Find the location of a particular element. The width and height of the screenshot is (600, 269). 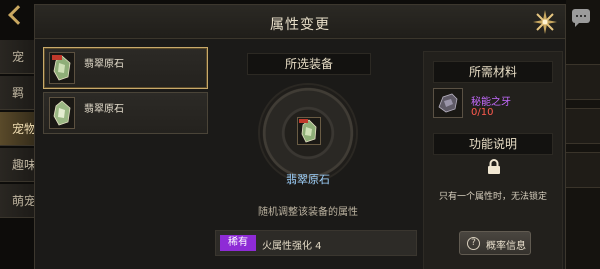

lock-icon is located at coordinates (494, 167).